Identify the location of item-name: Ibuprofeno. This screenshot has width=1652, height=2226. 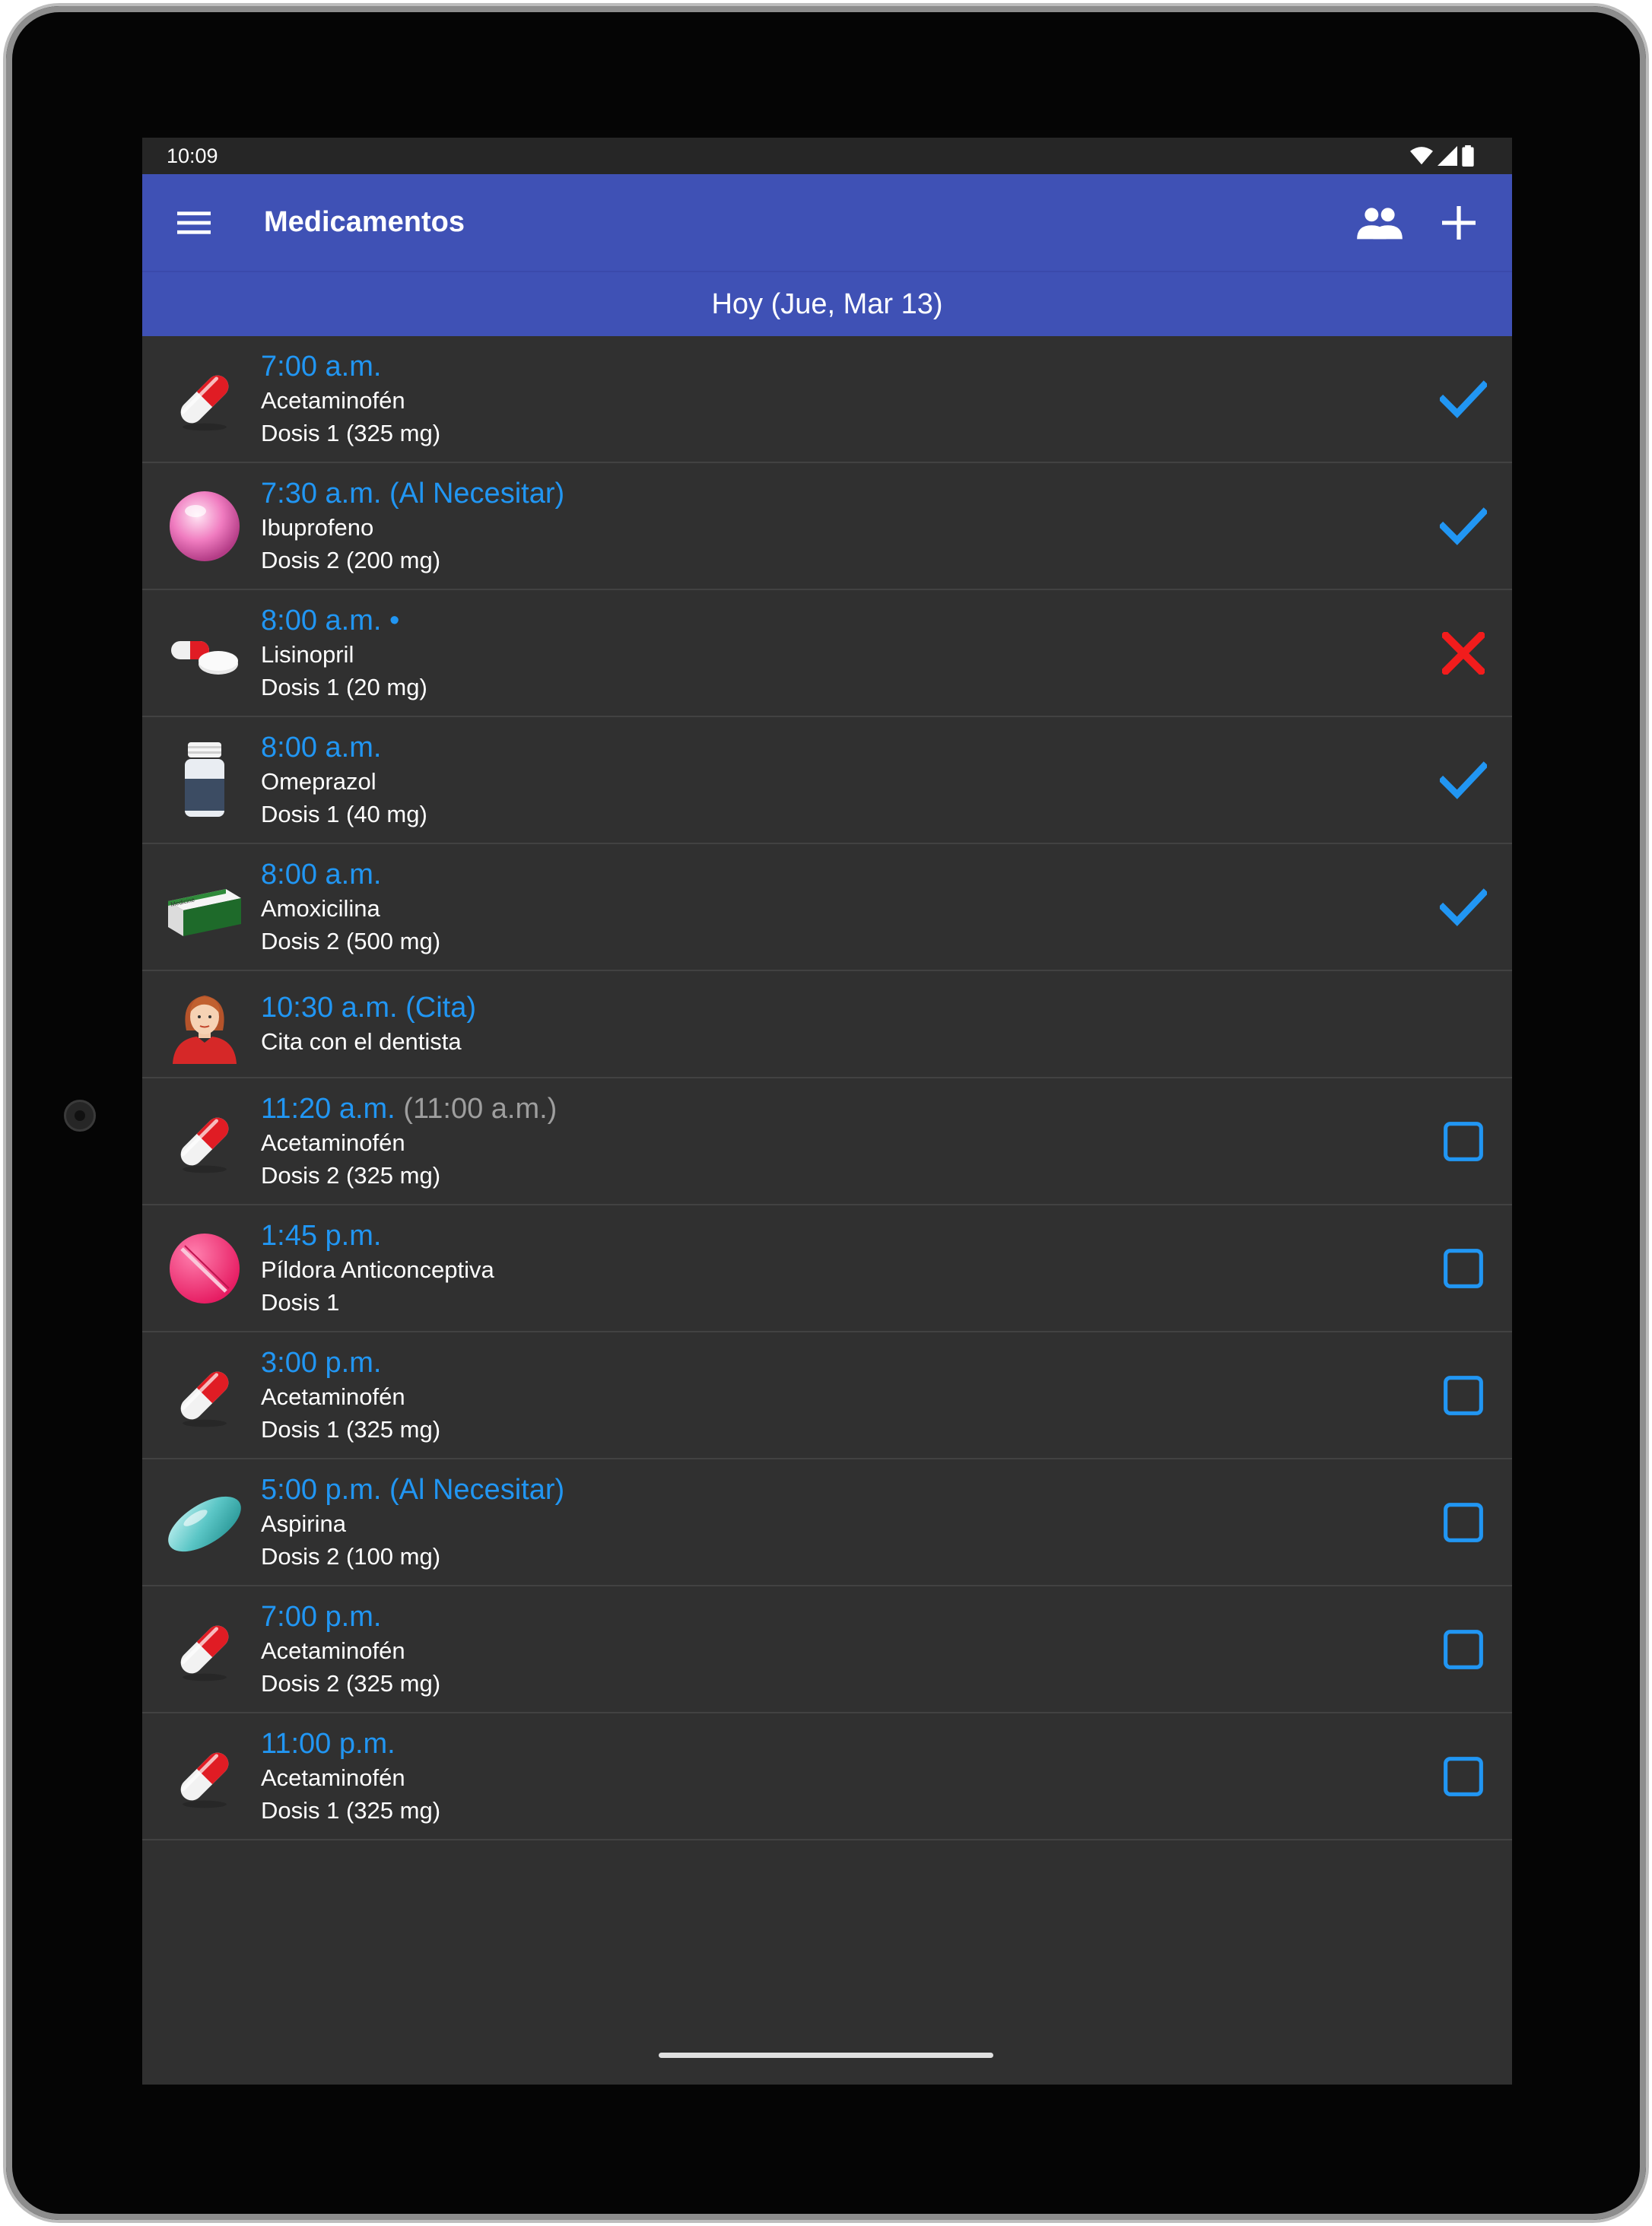
(317, 527).